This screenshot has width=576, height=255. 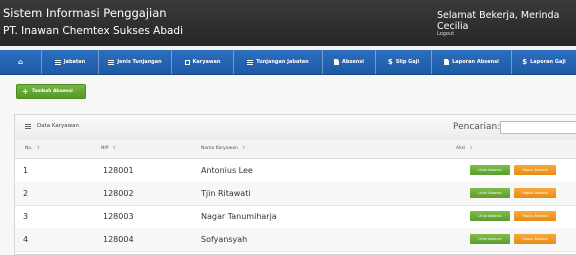 I want to click on nav-item-laporan-gaji: $ Laporan Gaji, so click(x=544, y=62).